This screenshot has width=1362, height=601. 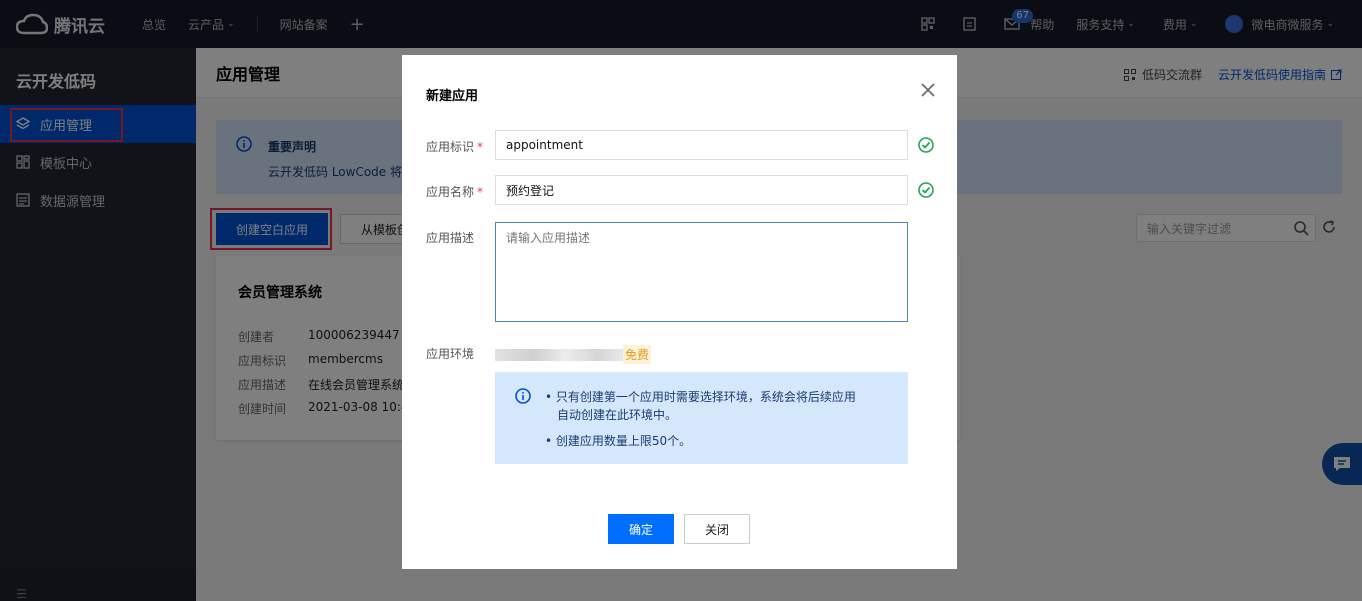 What do you see at coordinates (701, 190) in the screenshot?
I see `app-name-input: 预约登记` at bounding box center [701, 190].